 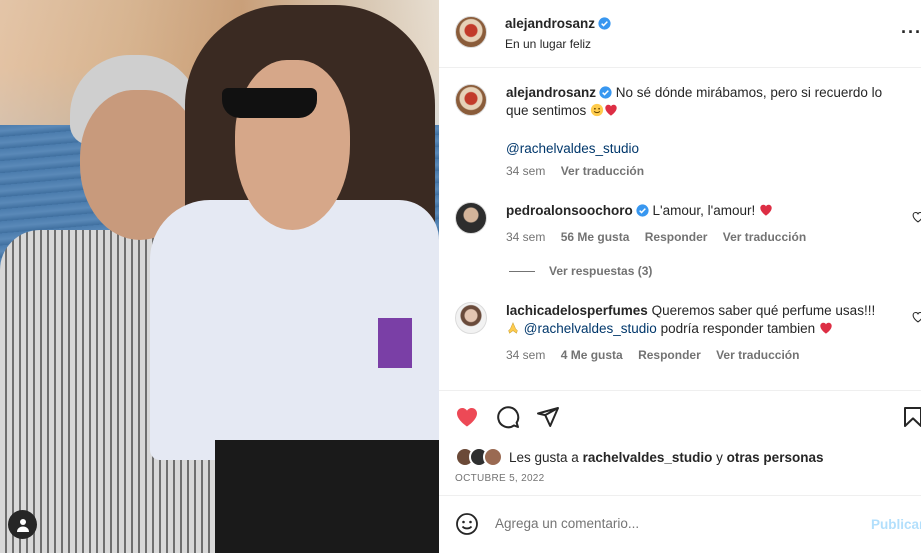 I want to click on comment-bubble-icon, so click(x=508, y=417).